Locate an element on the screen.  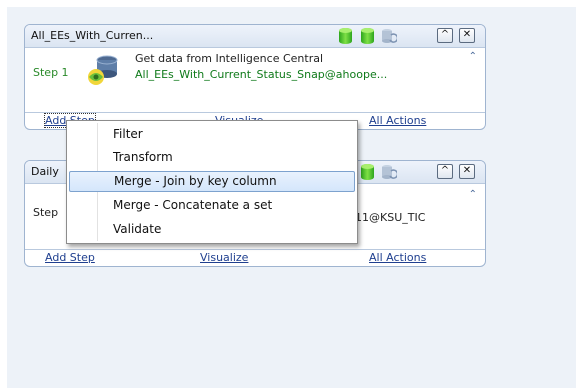
menu-item-merge-join: Merge - Join by key column is located at coordinates (212, 181).